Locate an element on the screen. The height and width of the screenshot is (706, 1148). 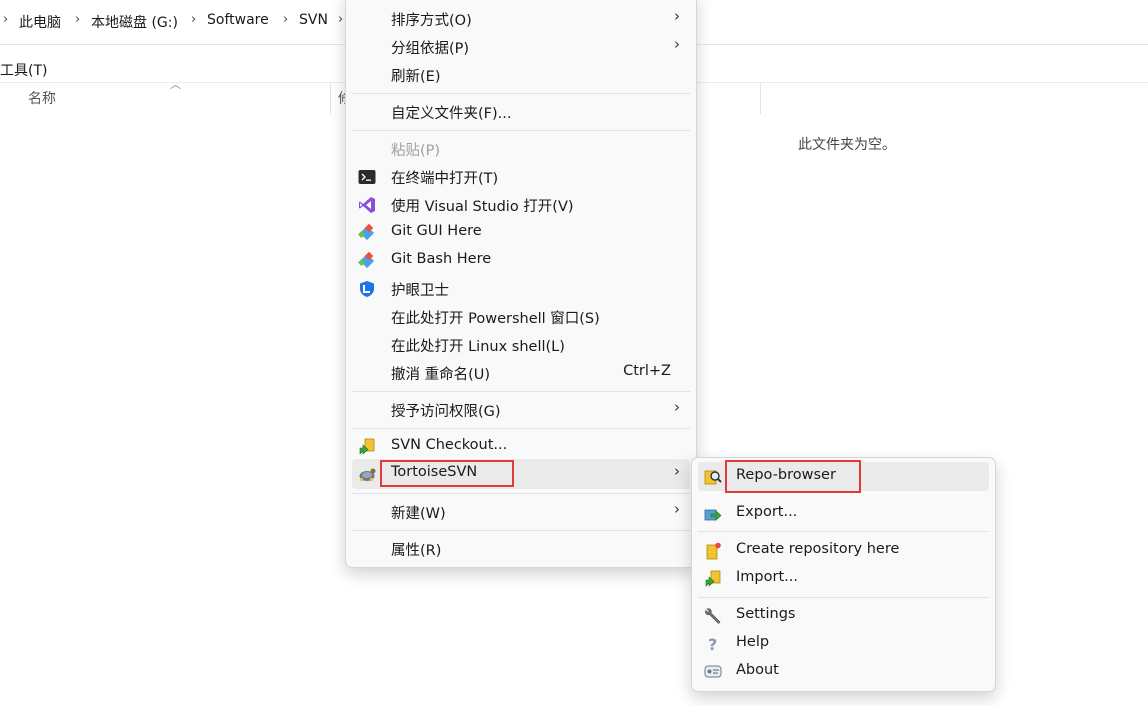
menu-item-eye-guard: 护眼卫士 is located at coordinates (521, 289).